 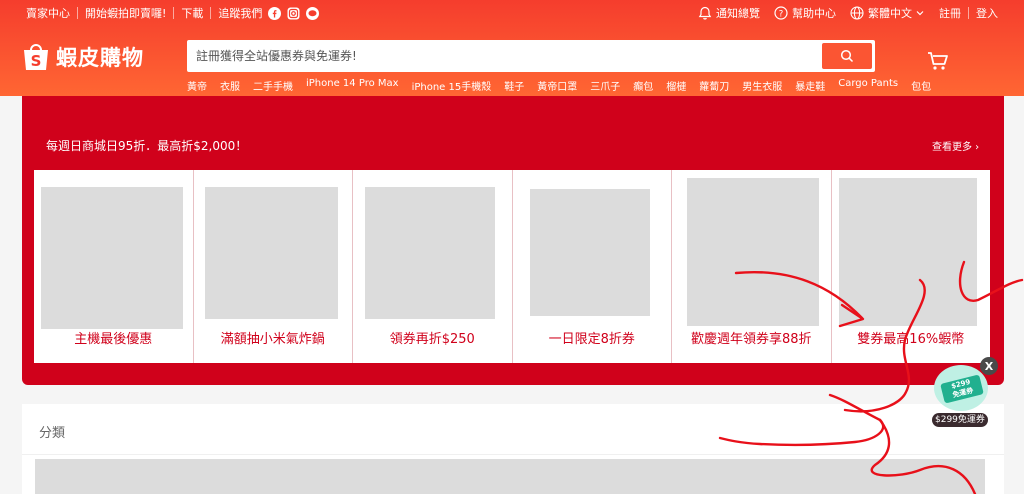 I want to click on close-icon: X, so click(x=989, y=366).